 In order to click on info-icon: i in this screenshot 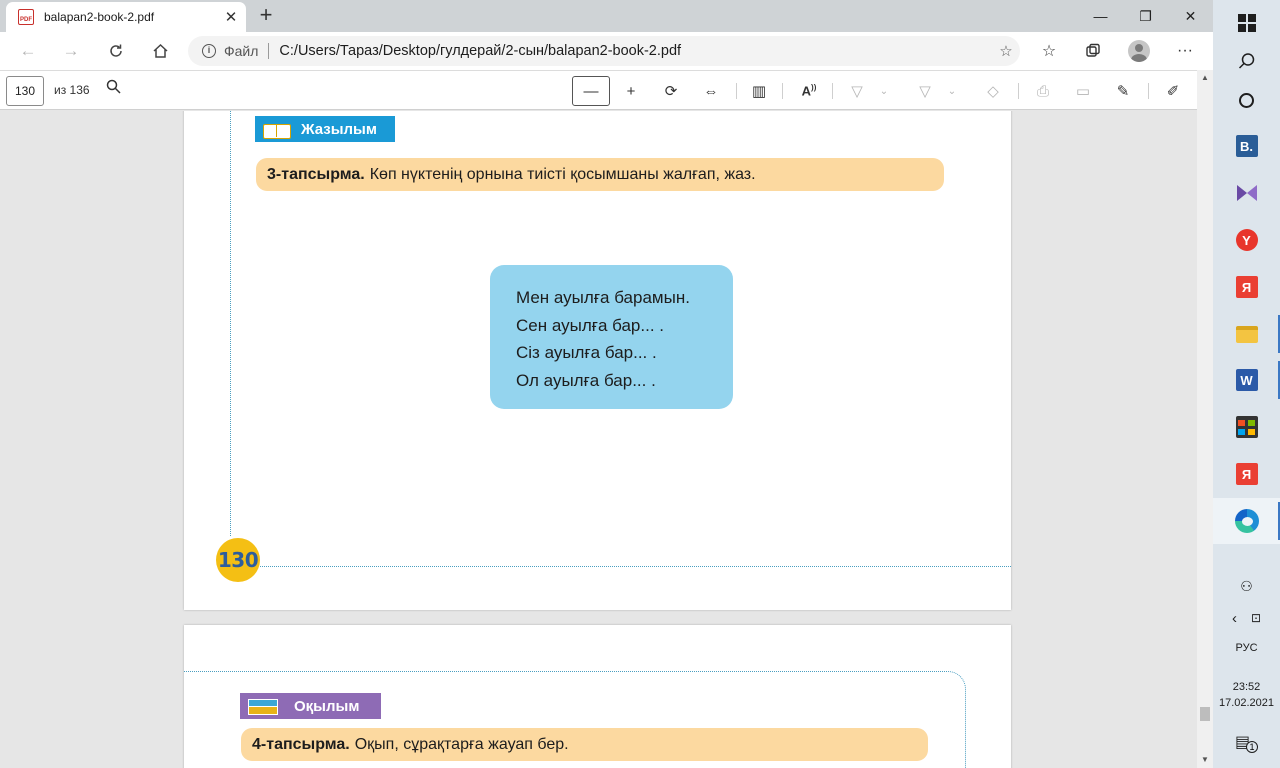, I will do `click(209, 51)`.